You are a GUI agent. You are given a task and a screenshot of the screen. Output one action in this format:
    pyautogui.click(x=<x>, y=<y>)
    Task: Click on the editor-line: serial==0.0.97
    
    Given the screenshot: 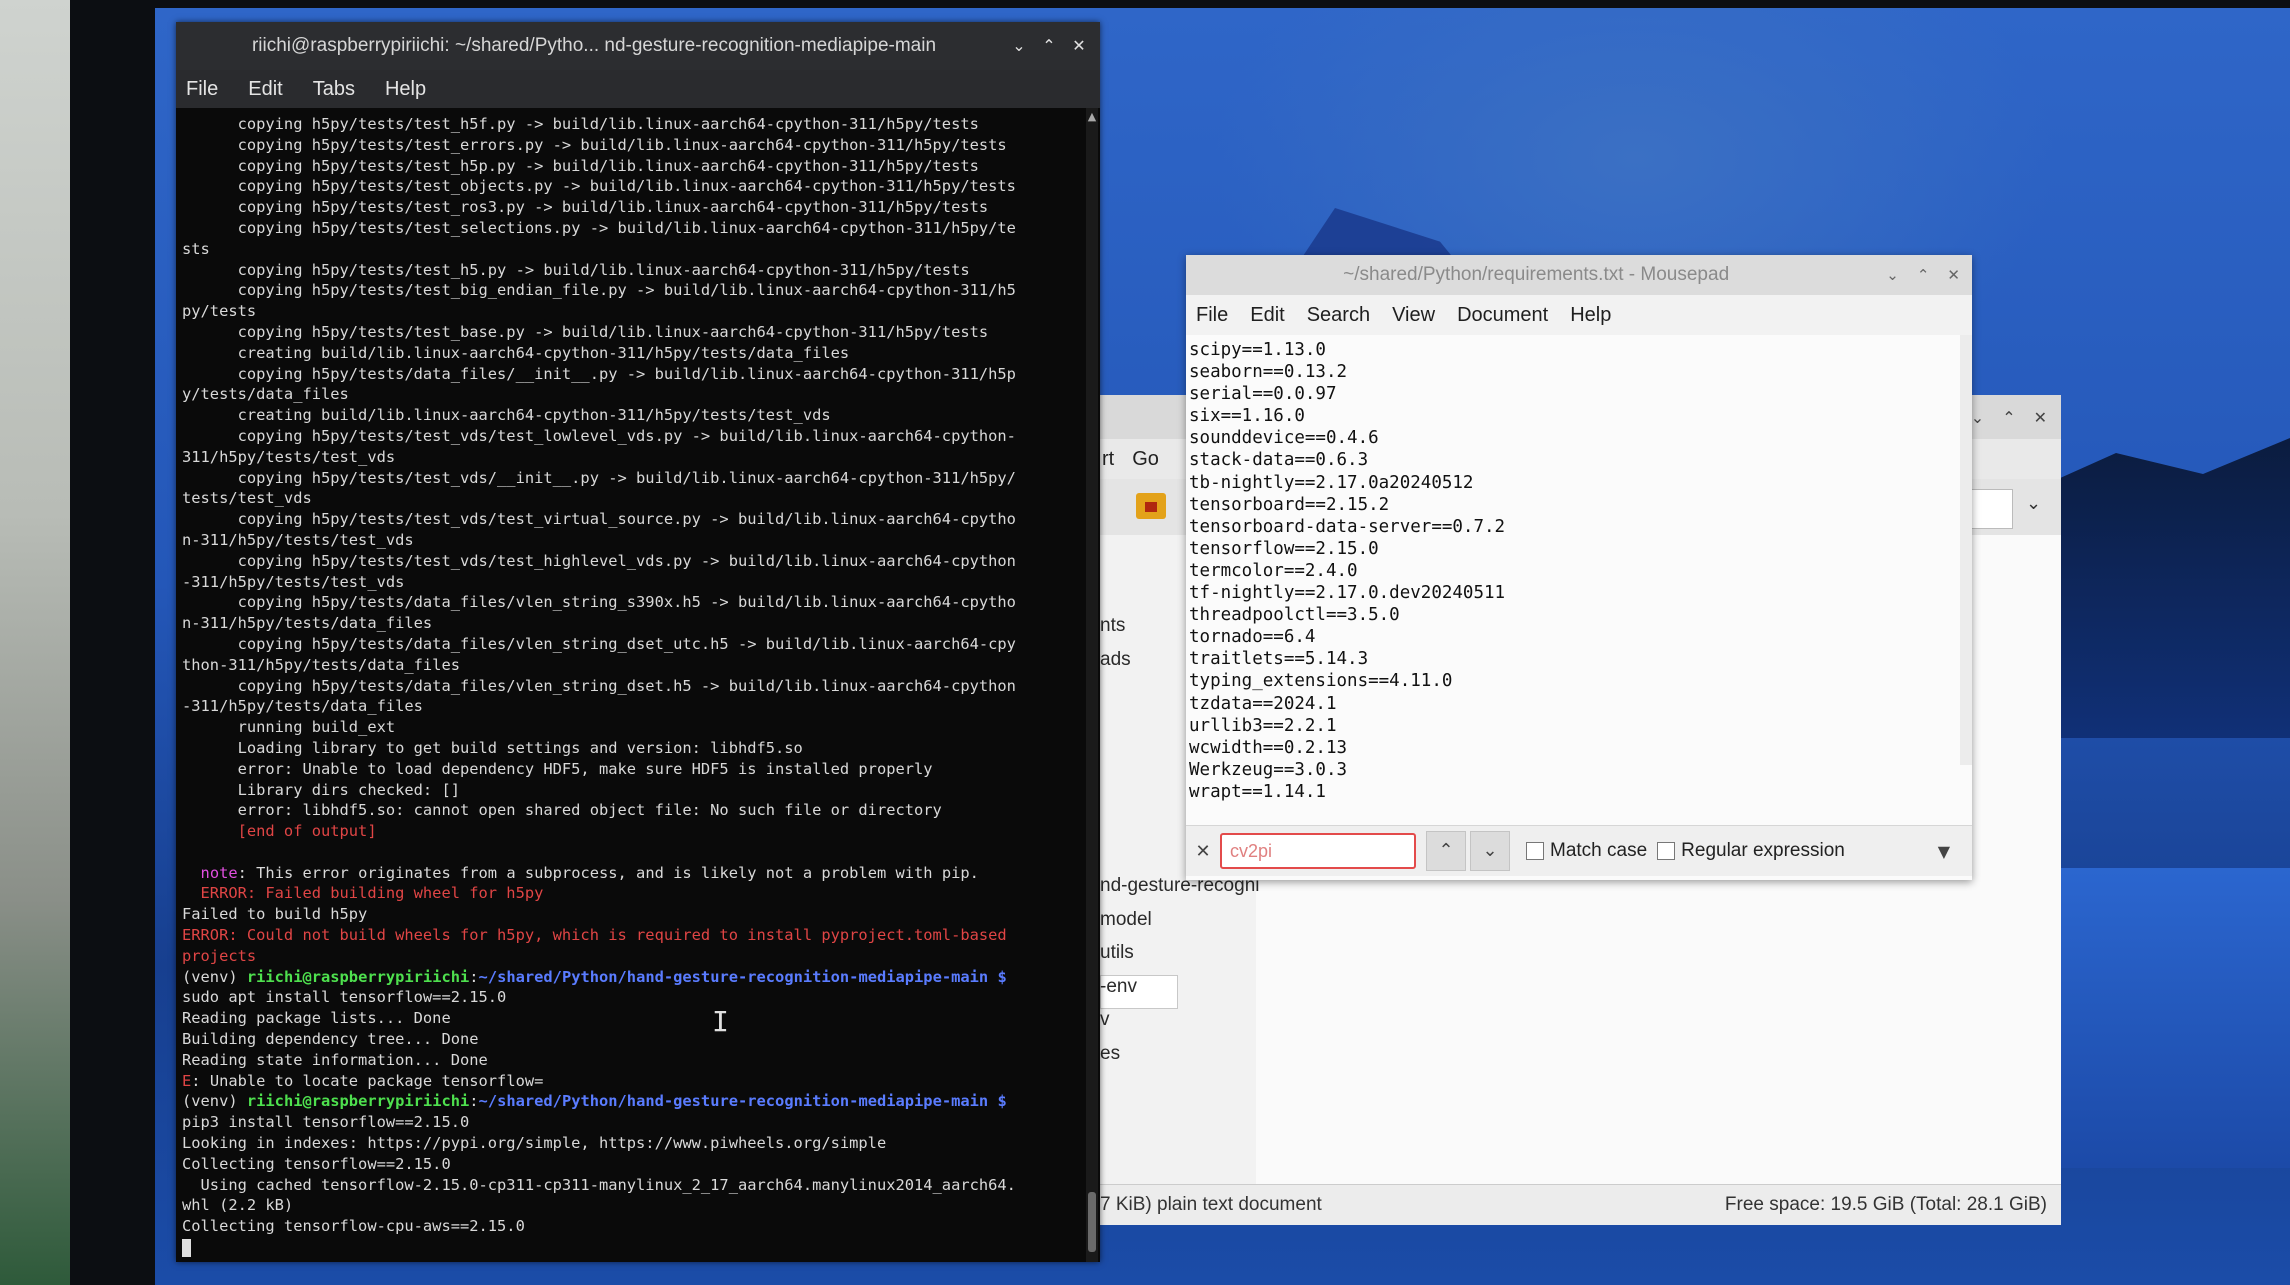 What is the action you would take?
    pyautogui.click(x=1263, y=394)
    